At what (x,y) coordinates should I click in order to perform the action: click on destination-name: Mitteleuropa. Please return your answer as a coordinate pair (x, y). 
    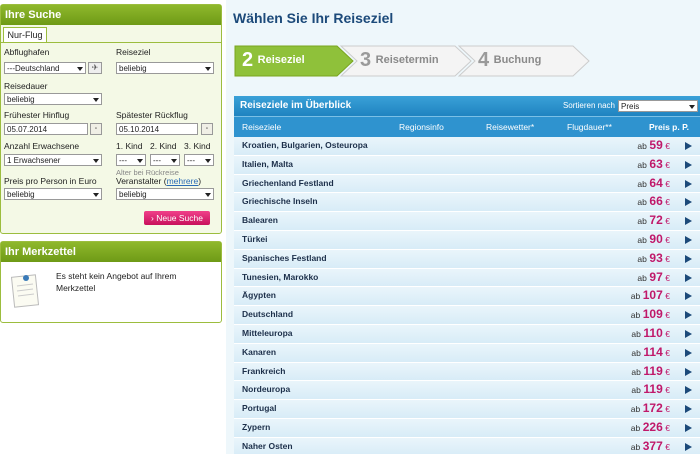
    Looking at the image, I should click on (267, 334).